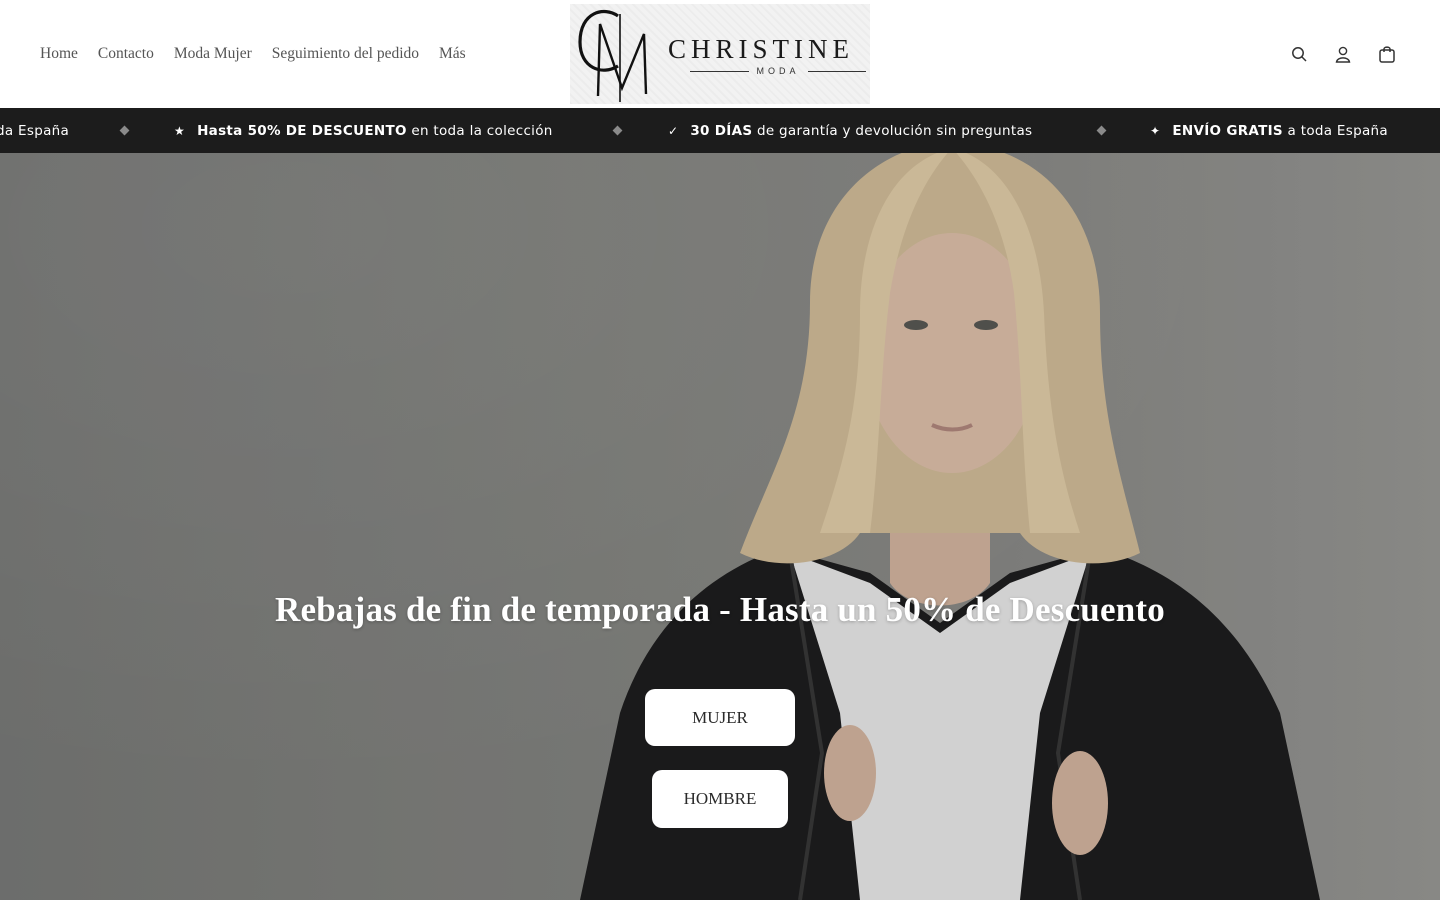  Describe the element at coordinates (452, 54) in the screenshot. I see `nav-mas: Más` at that location.